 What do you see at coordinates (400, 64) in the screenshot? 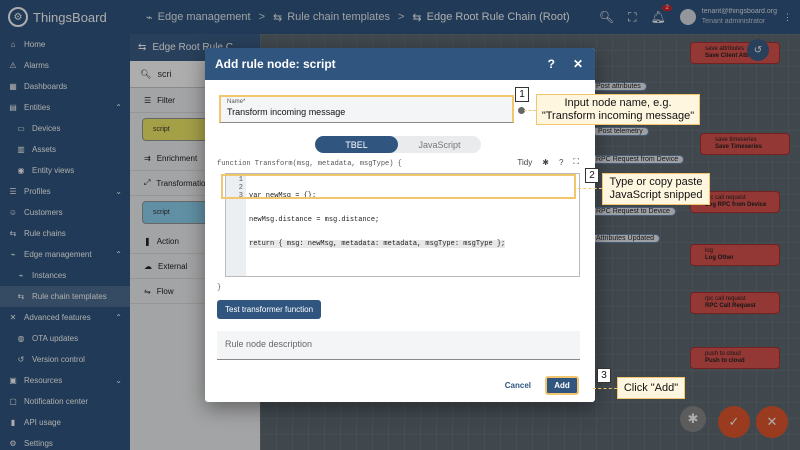
I see `dialog-header: Add rule node: script ? ✕` at bounding box center [400, 64].